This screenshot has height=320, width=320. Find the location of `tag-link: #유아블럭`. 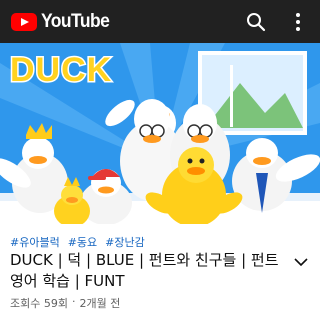

tag-link: #유아블럭 is located at coordinates (35, 242).